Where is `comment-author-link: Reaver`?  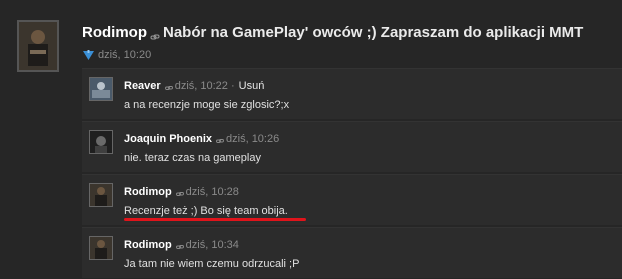 comment-author-link: Reaver is located at coordinates (142, 86).